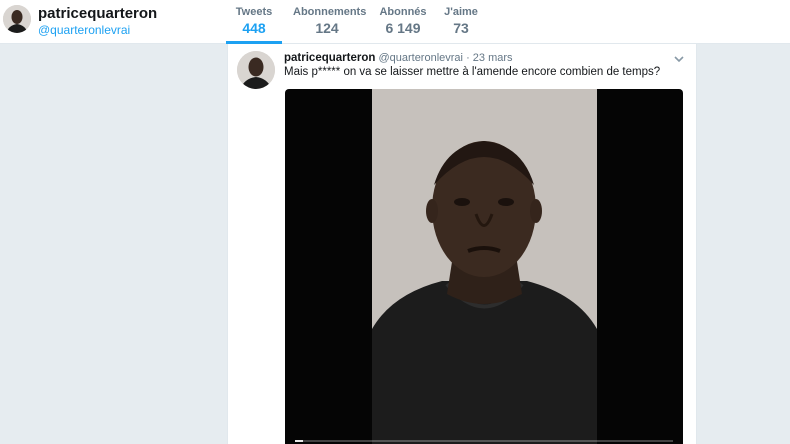  Describe the element at coordinates (403, 12) in the screenshot. I see `stat-followers-label: Abonnés` at that location.